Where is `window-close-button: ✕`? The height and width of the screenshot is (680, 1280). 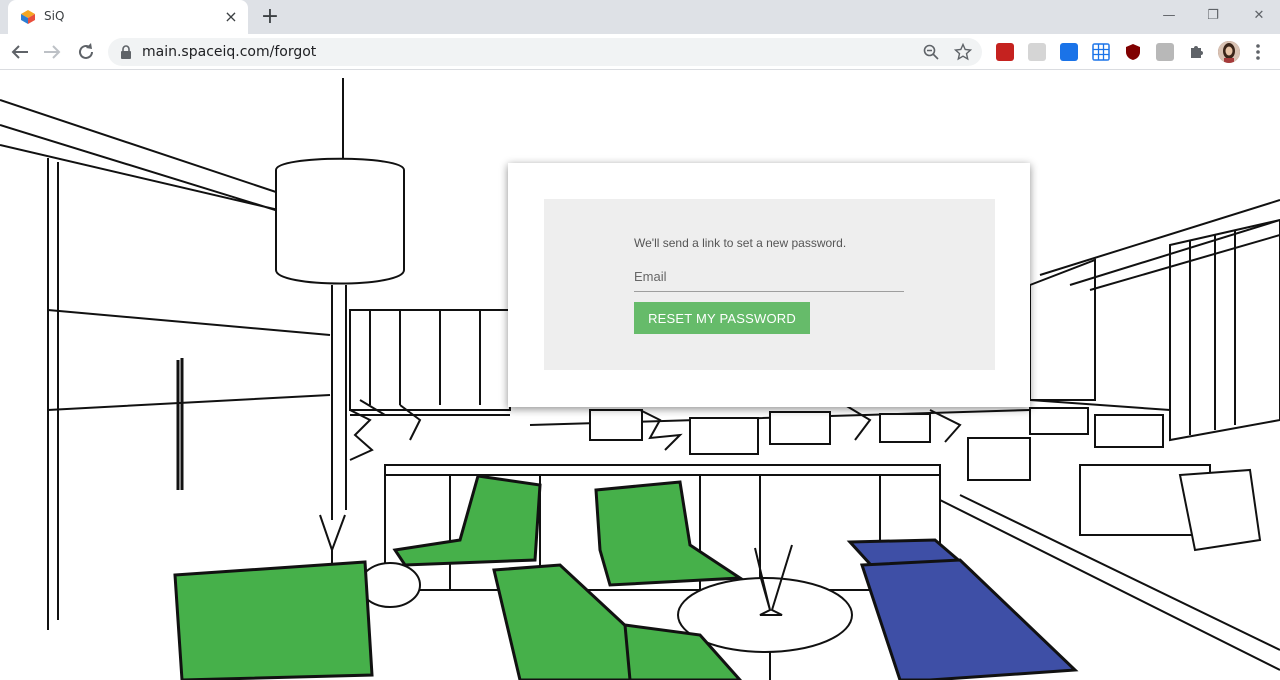
window-close-button: ✕ is located at coordinates (1259, 16).